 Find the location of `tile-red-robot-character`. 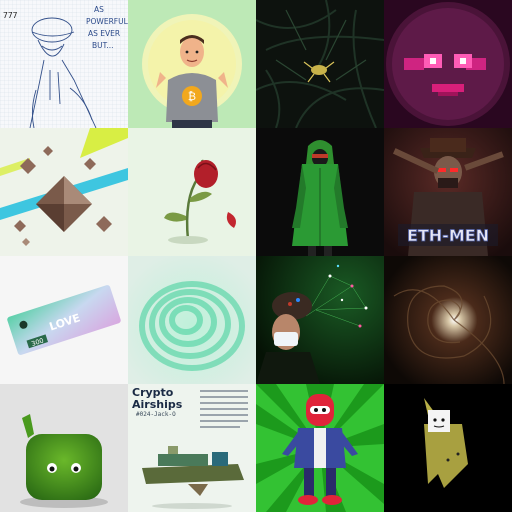

tile-red-robot-character is located at coordinates (320, 448).